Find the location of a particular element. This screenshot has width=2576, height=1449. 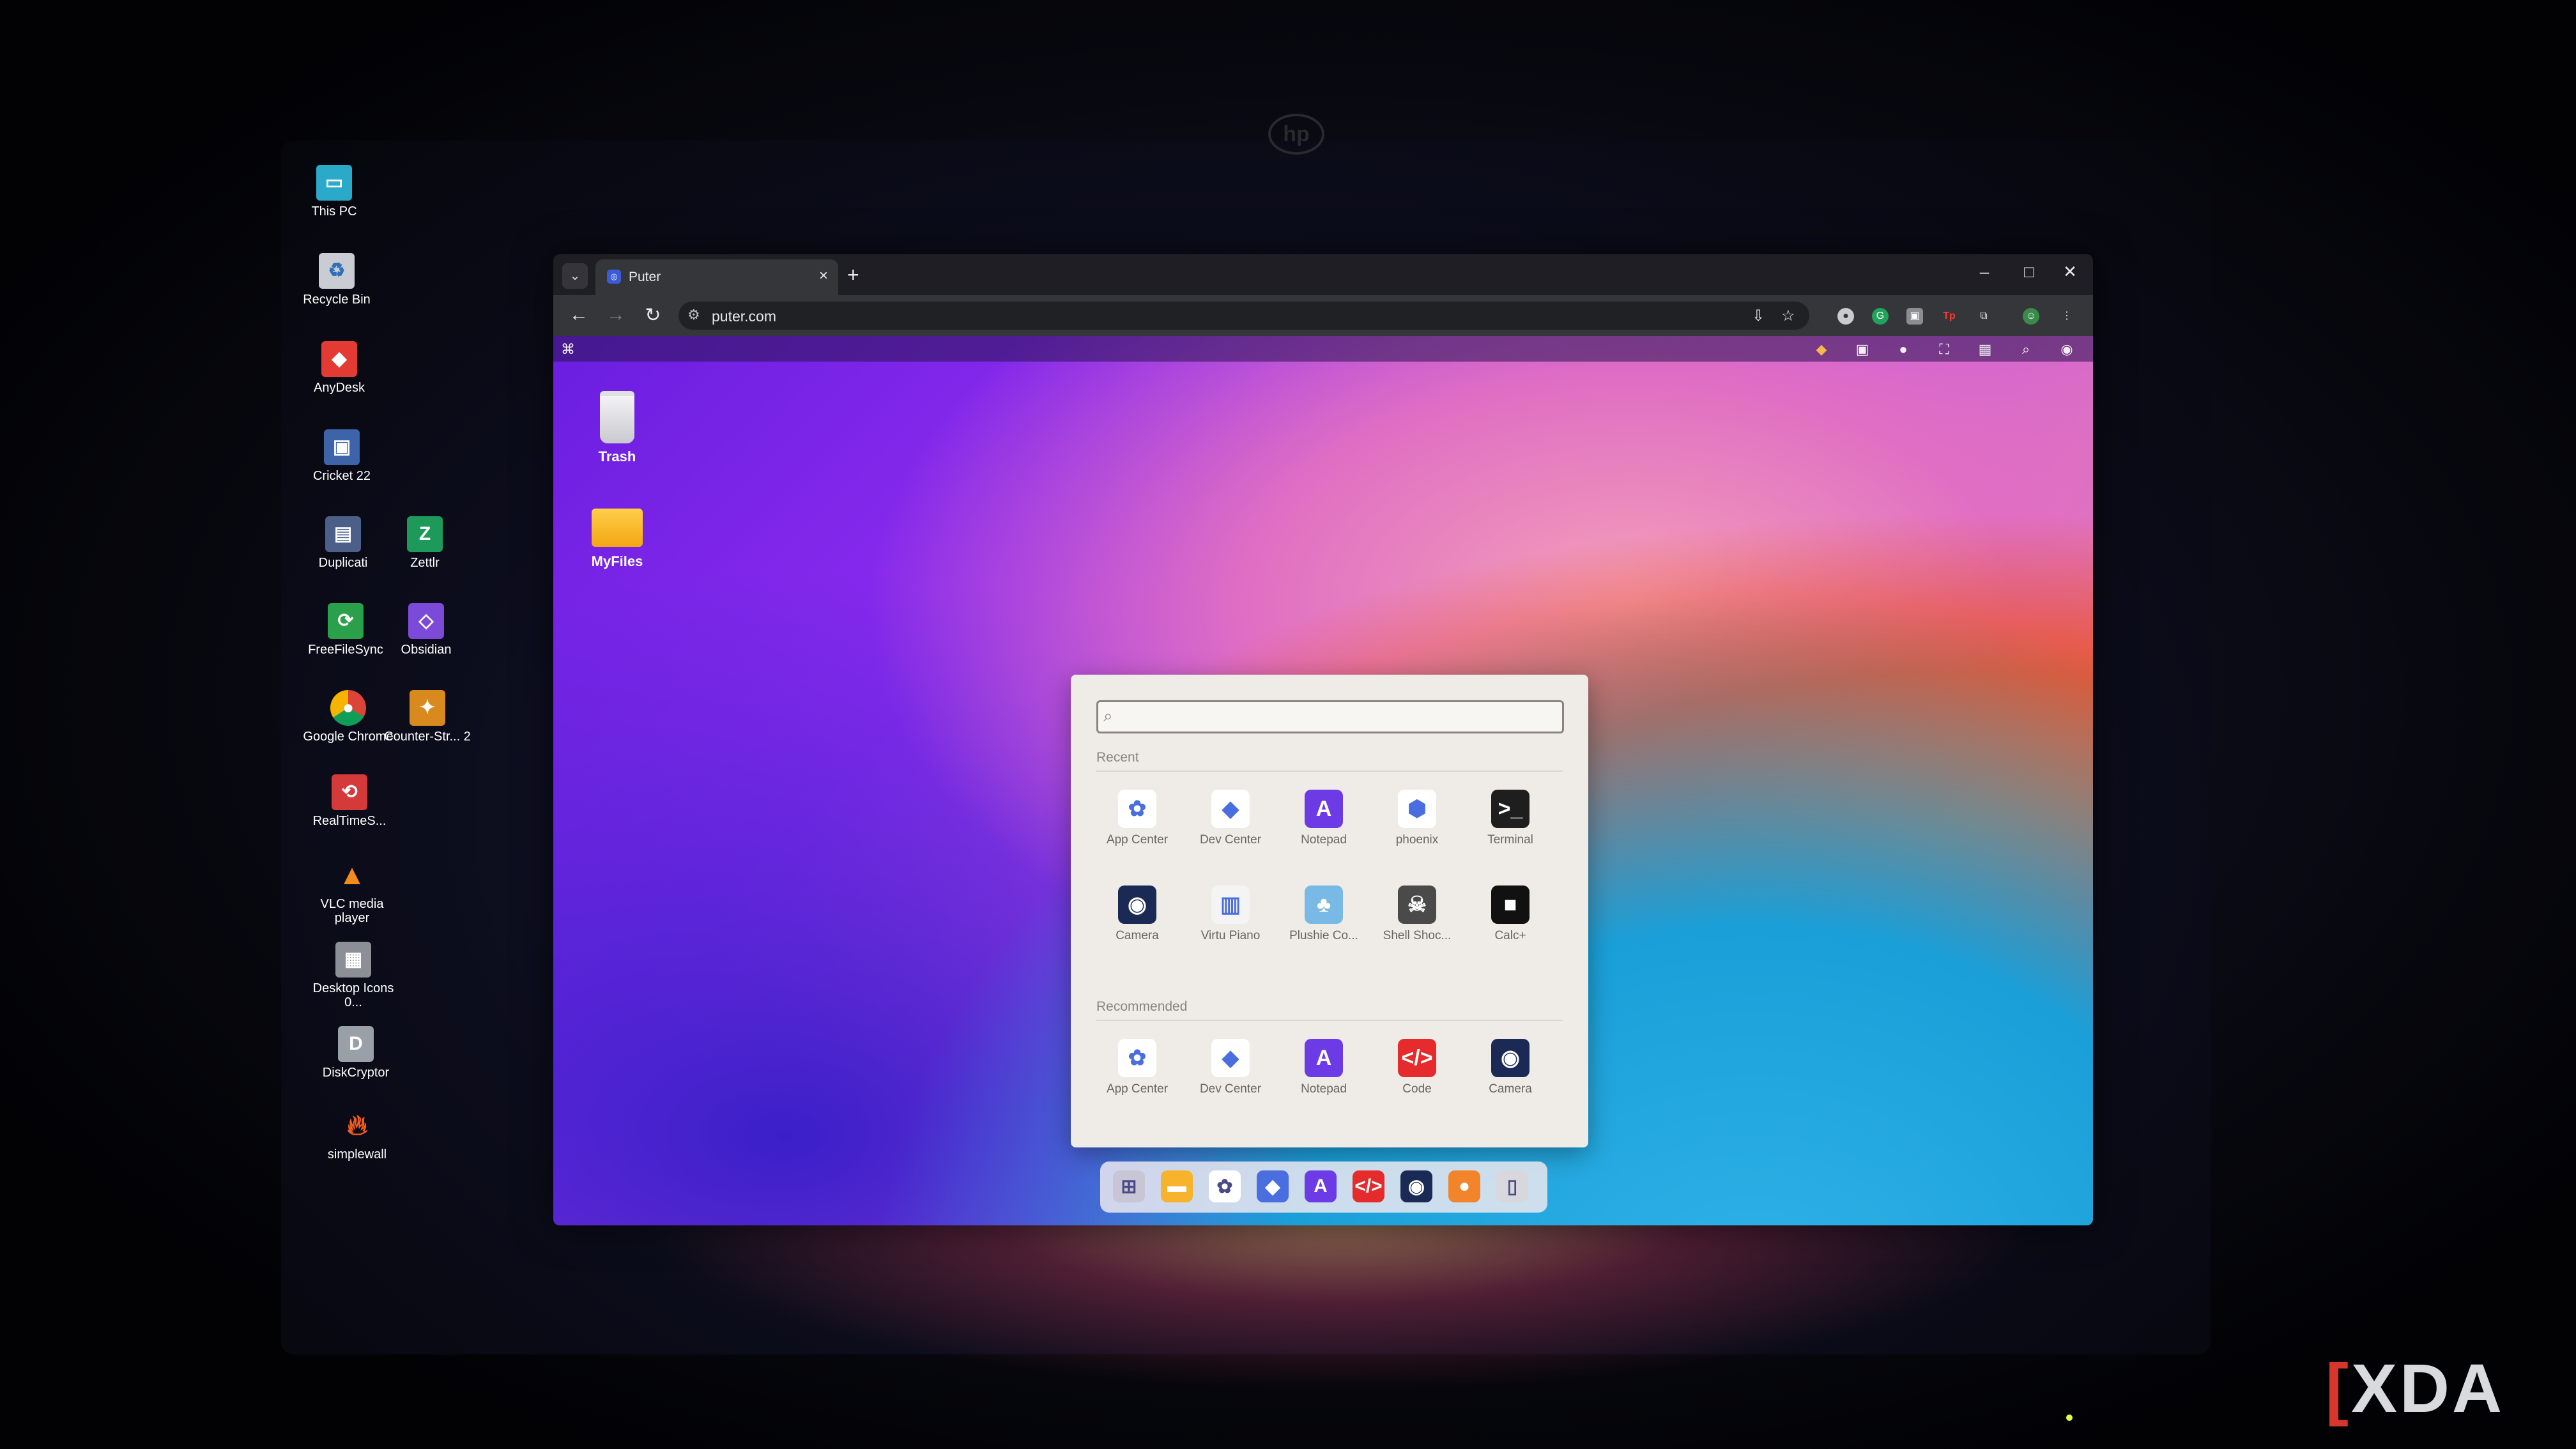

fullscreen-icon: ⛶ is located at coordinates (1944, 349).